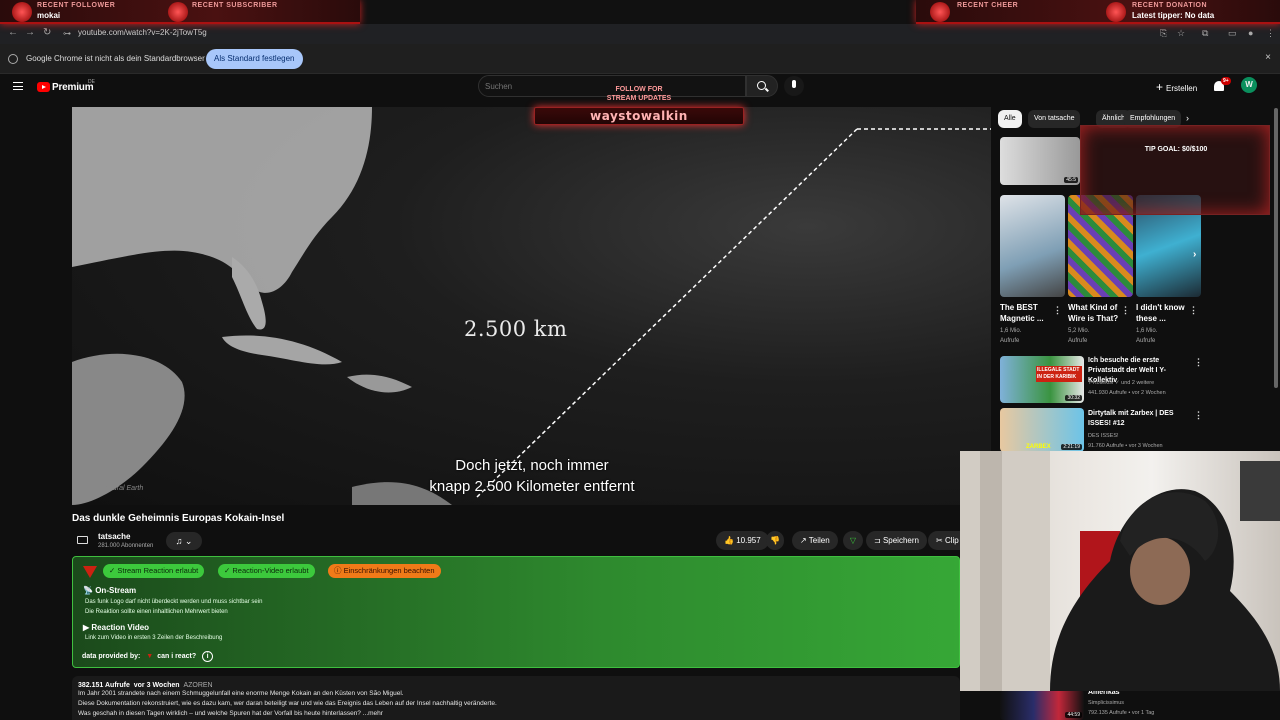 The width and height of the screenshot is (1280, 720). Describe the element at coordinates (1096, 313) in the screenshot. I see `short-title-1: What Kind of Wire is That?` at that location.